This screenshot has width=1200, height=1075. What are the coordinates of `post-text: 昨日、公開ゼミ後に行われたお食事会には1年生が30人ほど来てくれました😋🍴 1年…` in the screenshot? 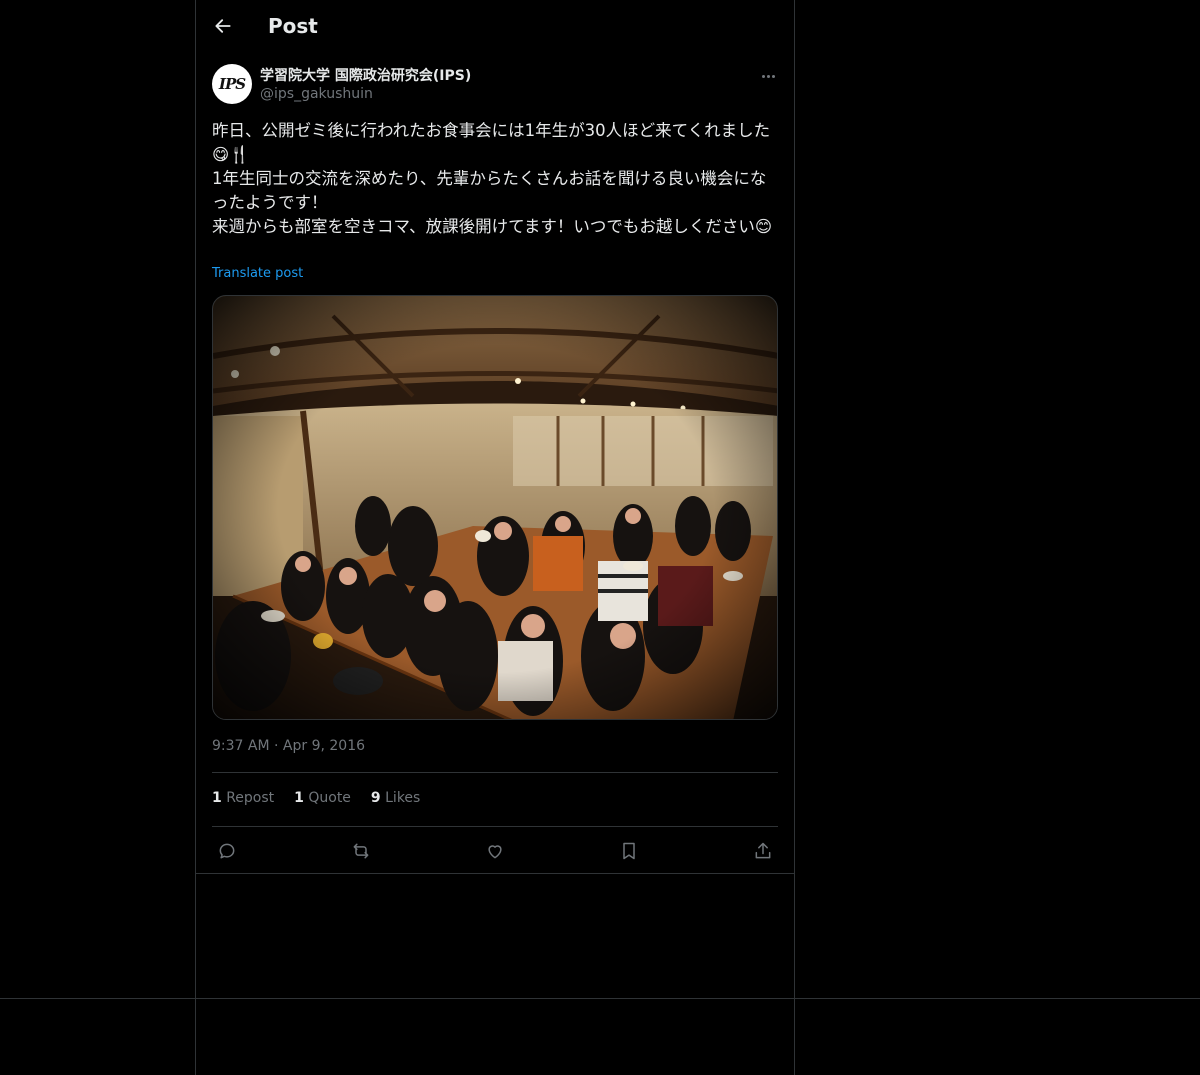 It's located at (492, 178).